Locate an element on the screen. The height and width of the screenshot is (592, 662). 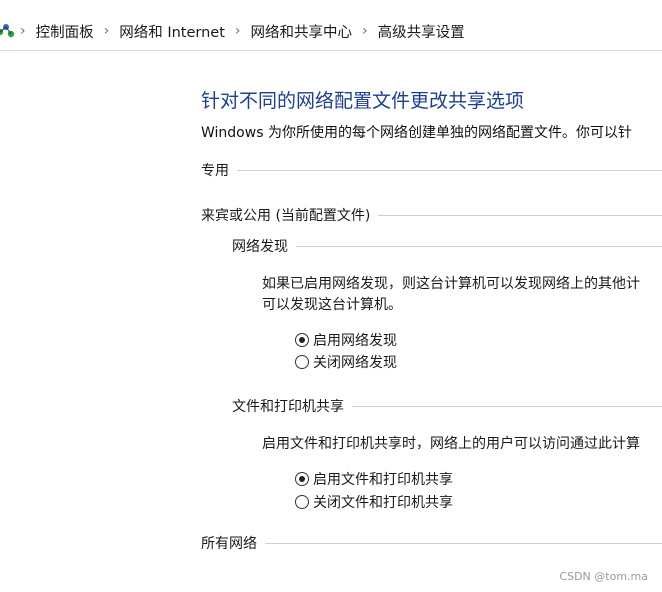
section-all-networks-label: 所有网络 is located at coordinates (229, 544).